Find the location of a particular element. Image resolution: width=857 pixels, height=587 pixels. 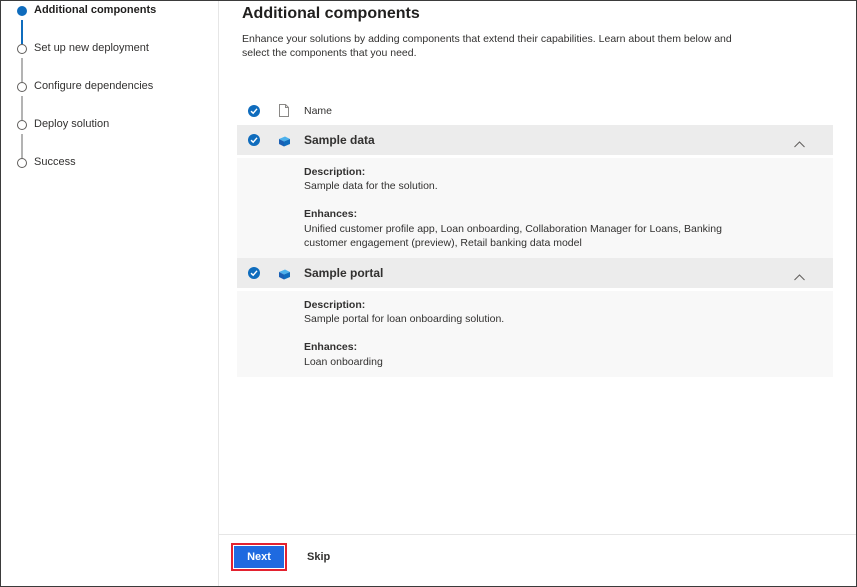

table-header-row: Name is located at coordinates (535, 111).